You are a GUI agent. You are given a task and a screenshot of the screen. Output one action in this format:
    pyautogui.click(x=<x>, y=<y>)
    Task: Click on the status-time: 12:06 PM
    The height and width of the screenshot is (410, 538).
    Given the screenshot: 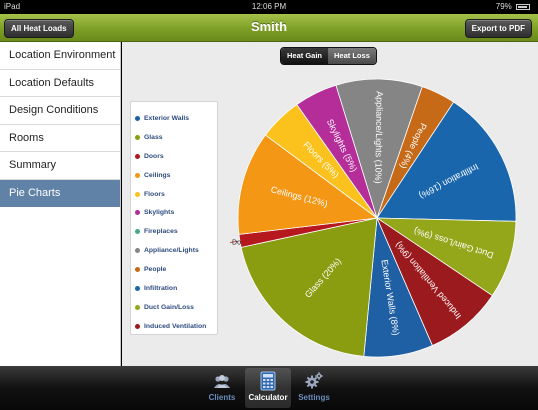 What is the action you would take?
    pyautogui.click(x=269, y=6)
    